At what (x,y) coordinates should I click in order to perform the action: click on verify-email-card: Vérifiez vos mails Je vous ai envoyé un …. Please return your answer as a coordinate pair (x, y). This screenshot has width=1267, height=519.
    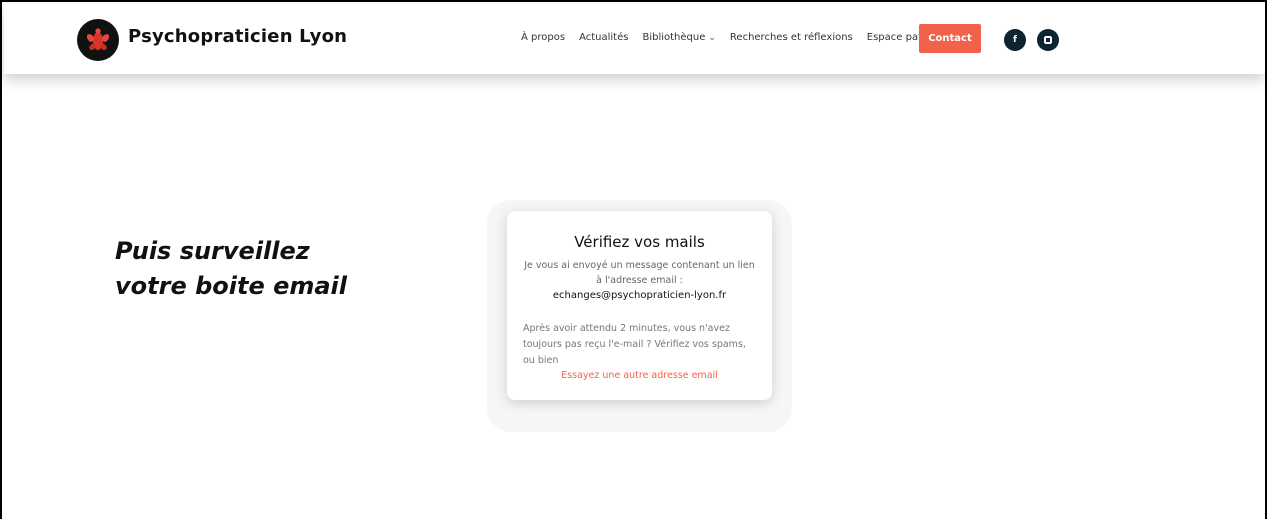
    Looking at the image, I should click on (639, 305).